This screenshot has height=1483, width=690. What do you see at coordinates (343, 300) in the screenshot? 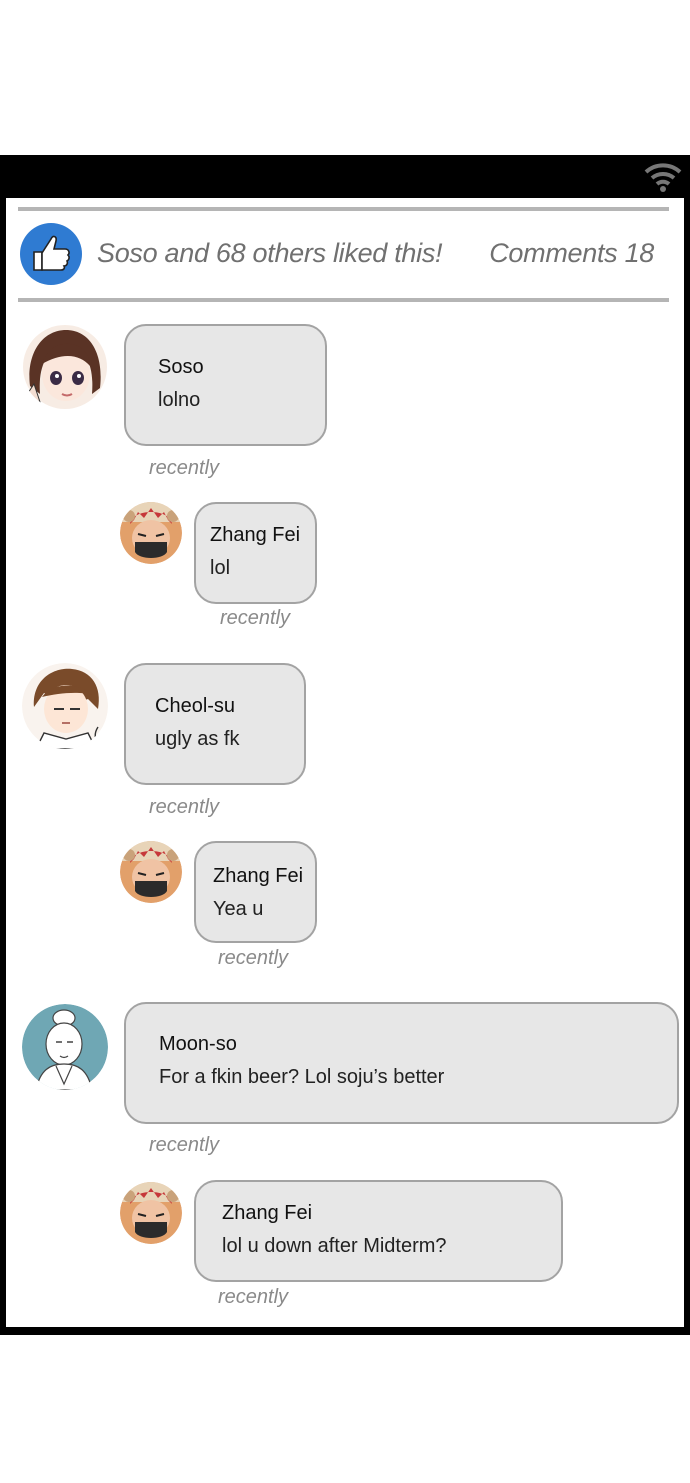
I see `bottom-divider` at bounding box center [343, 300].